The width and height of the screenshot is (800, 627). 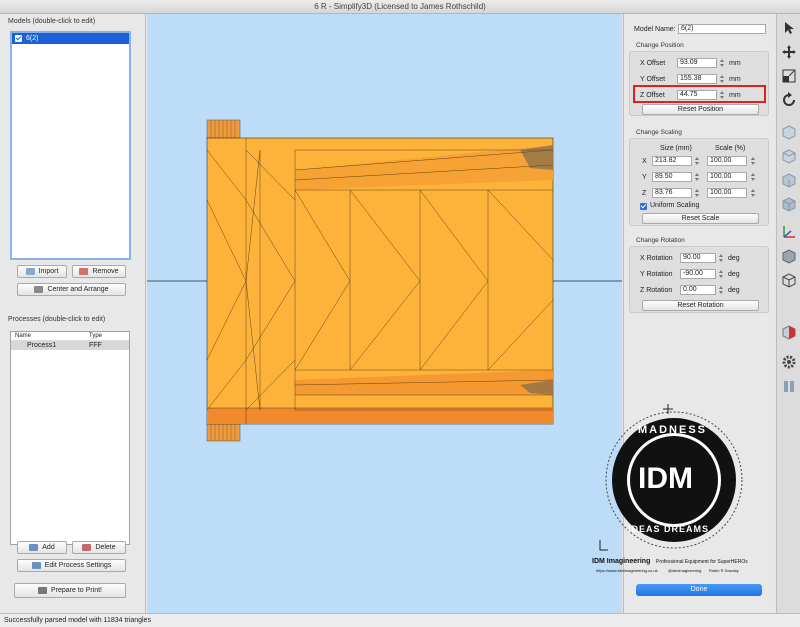 I want to click on size-z-input: 83.76, so click(x=672, y=193).